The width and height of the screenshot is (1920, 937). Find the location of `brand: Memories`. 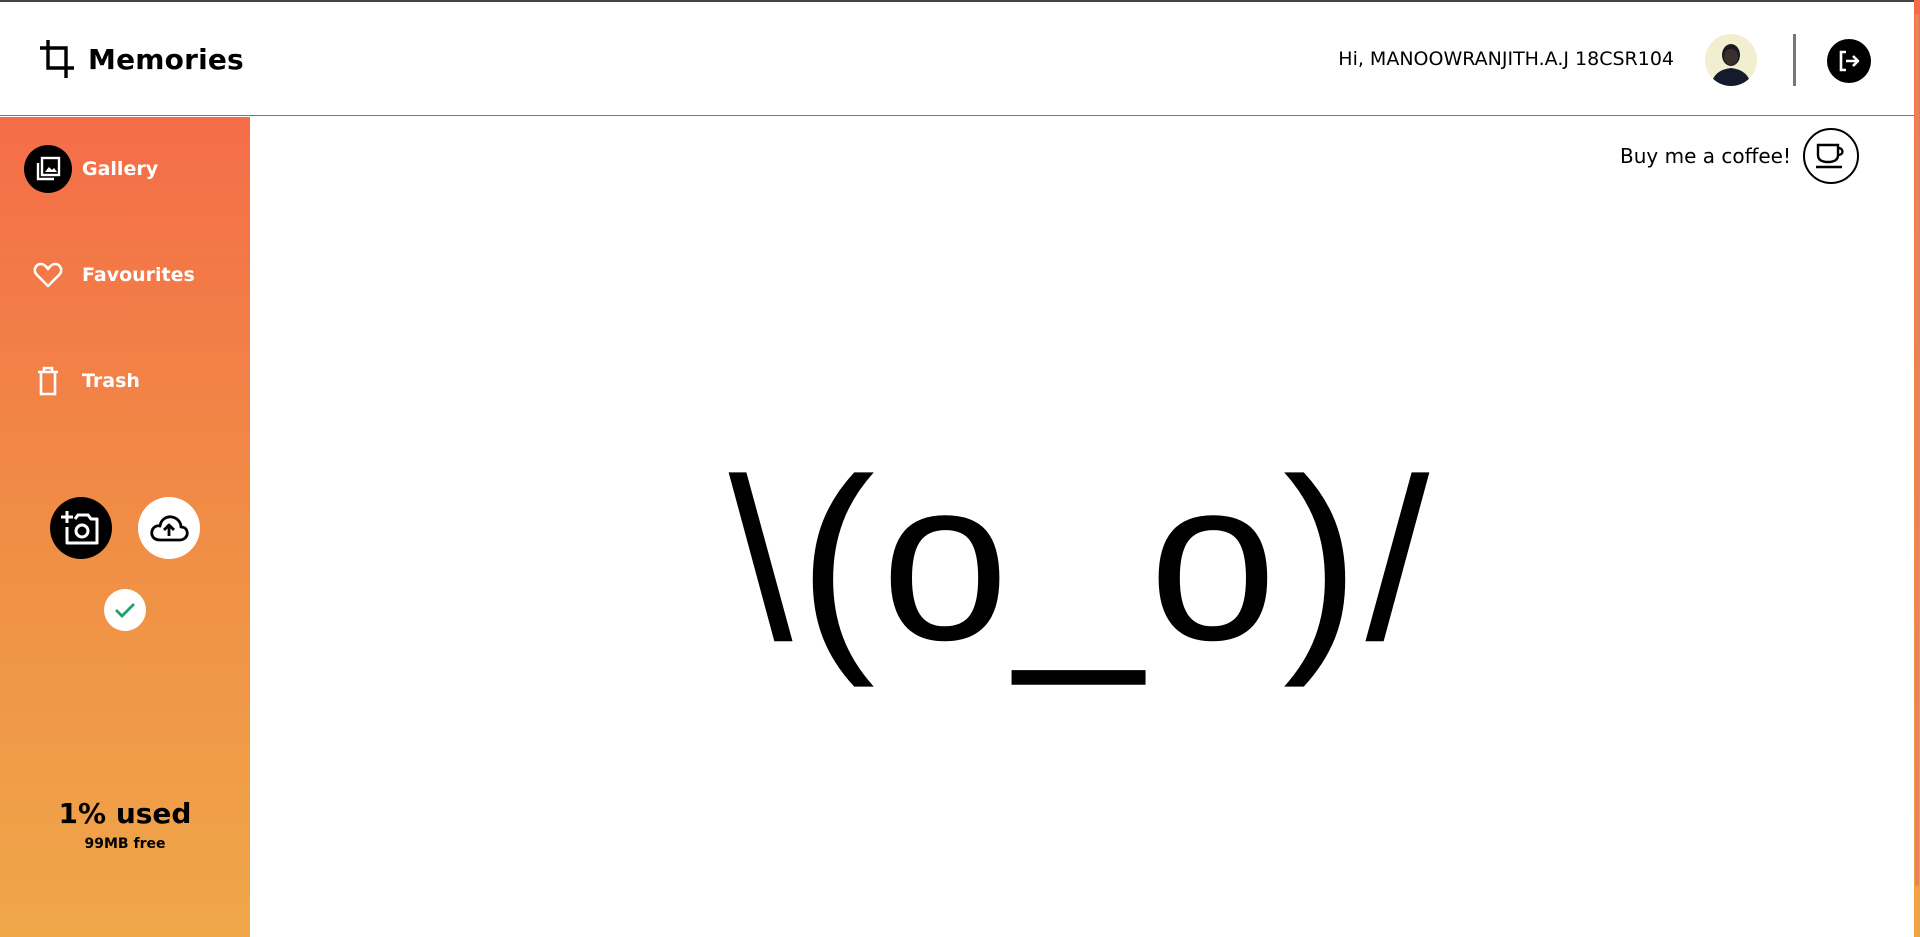

brand: Memories is located at coordinates (141, 59).